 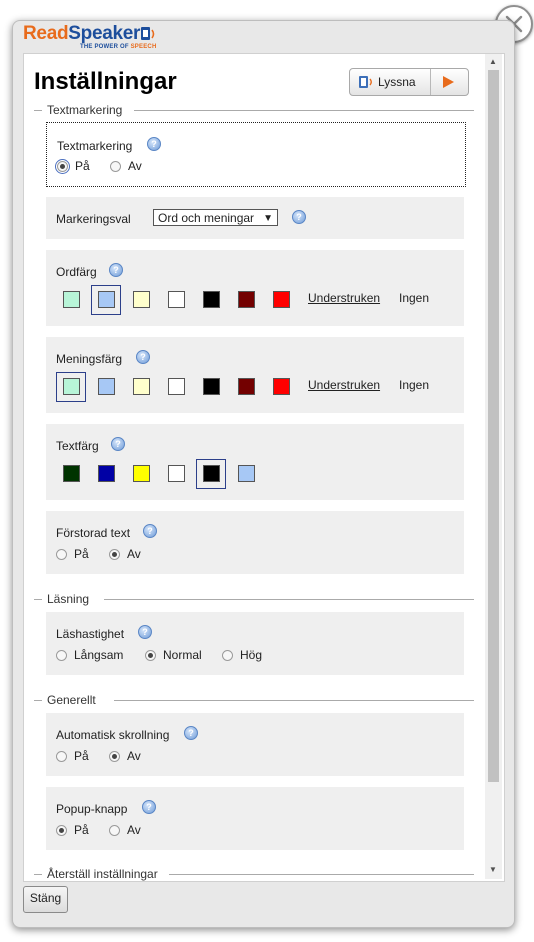 What do you see at coordinates (89, 655) in the screenshot?
I see `speed-slow-radio: Långsam` at bounding box center [89, 655].